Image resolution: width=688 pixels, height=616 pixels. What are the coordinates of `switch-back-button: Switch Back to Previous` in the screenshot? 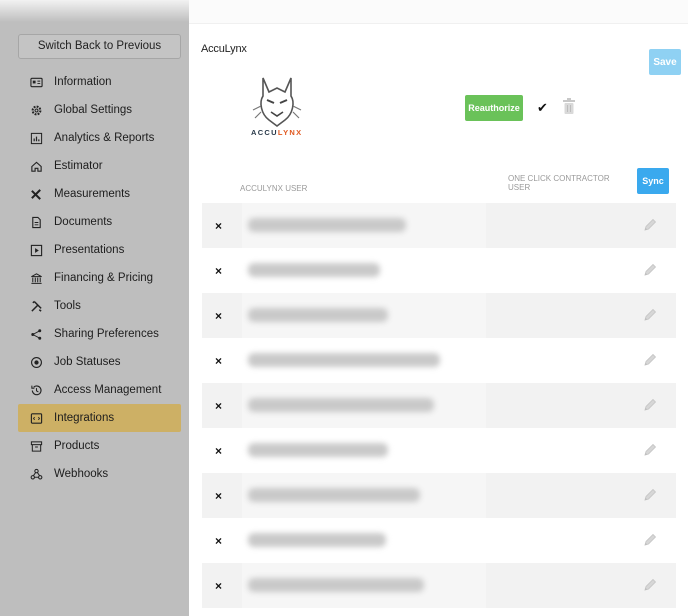 It's located at (99, 46).